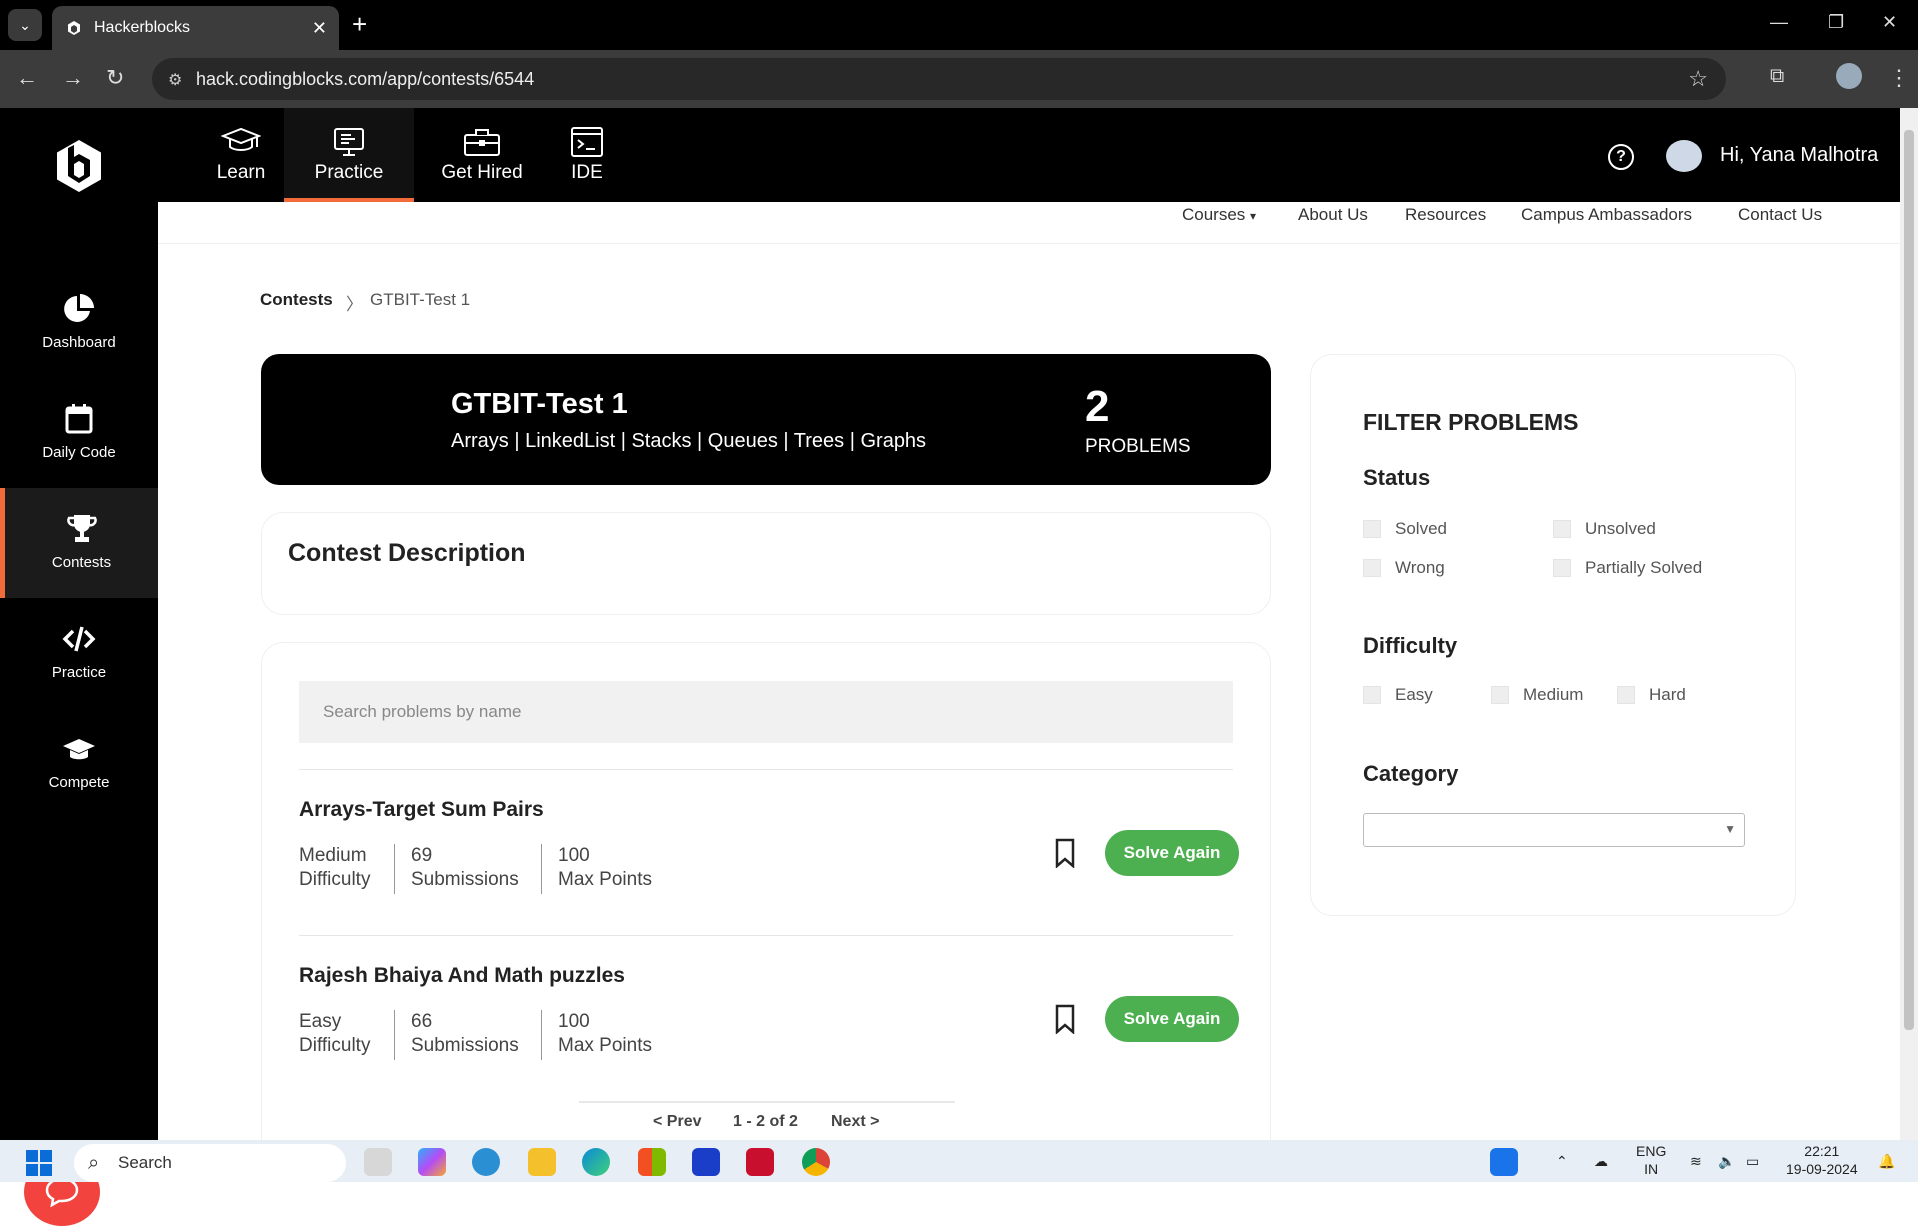 The width and height of the screenshot is (1918, 1226). Describe the element at coordinates (1698, 79) in the screenshot. I see `bookmark-star-icon: ☆` at that location.